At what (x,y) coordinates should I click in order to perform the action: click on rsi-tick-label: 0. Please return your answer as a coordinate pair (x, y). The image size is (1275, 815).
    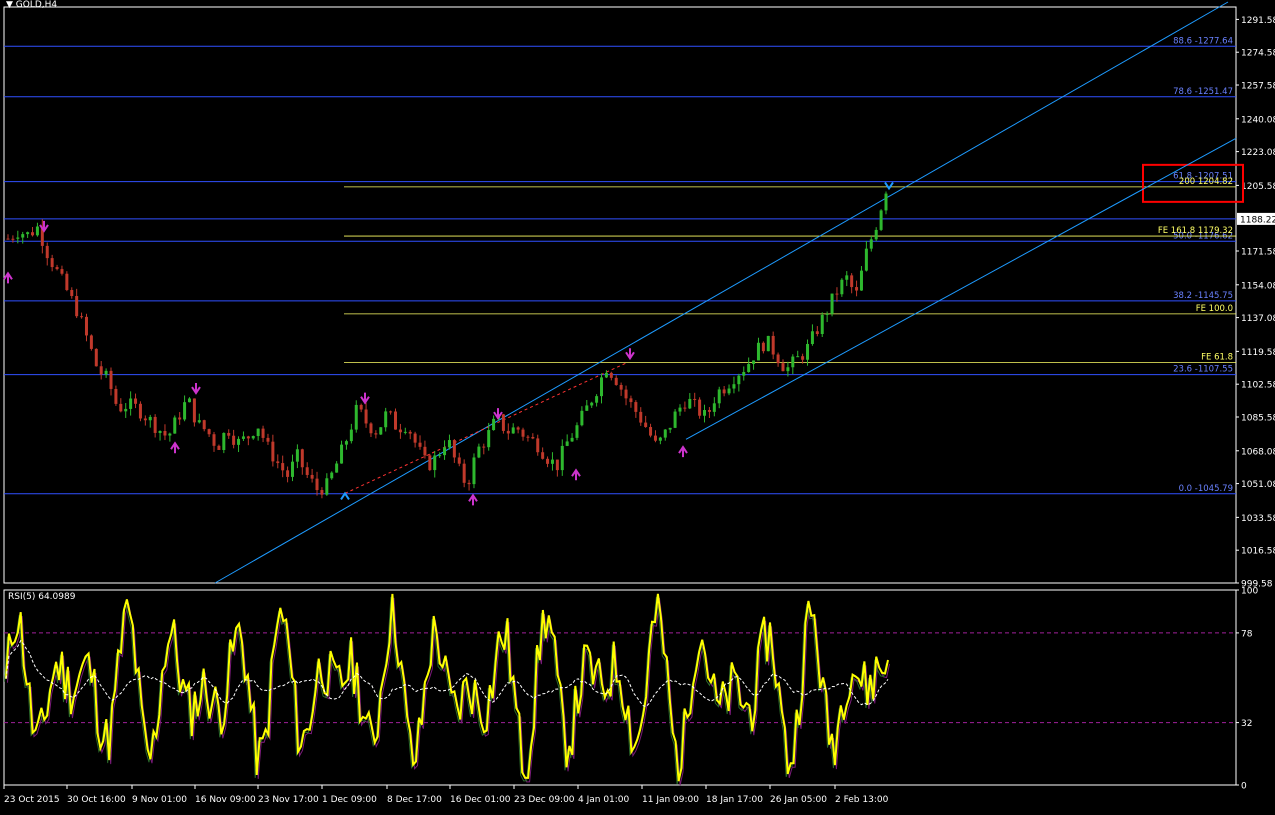
    Looking at the image, I should click on (1244, 787).